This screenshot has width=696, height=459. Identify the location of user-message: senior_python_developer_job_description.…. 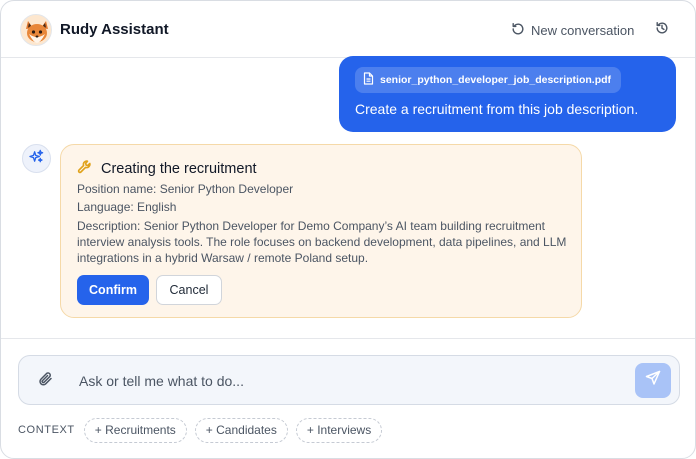
(507, 94).